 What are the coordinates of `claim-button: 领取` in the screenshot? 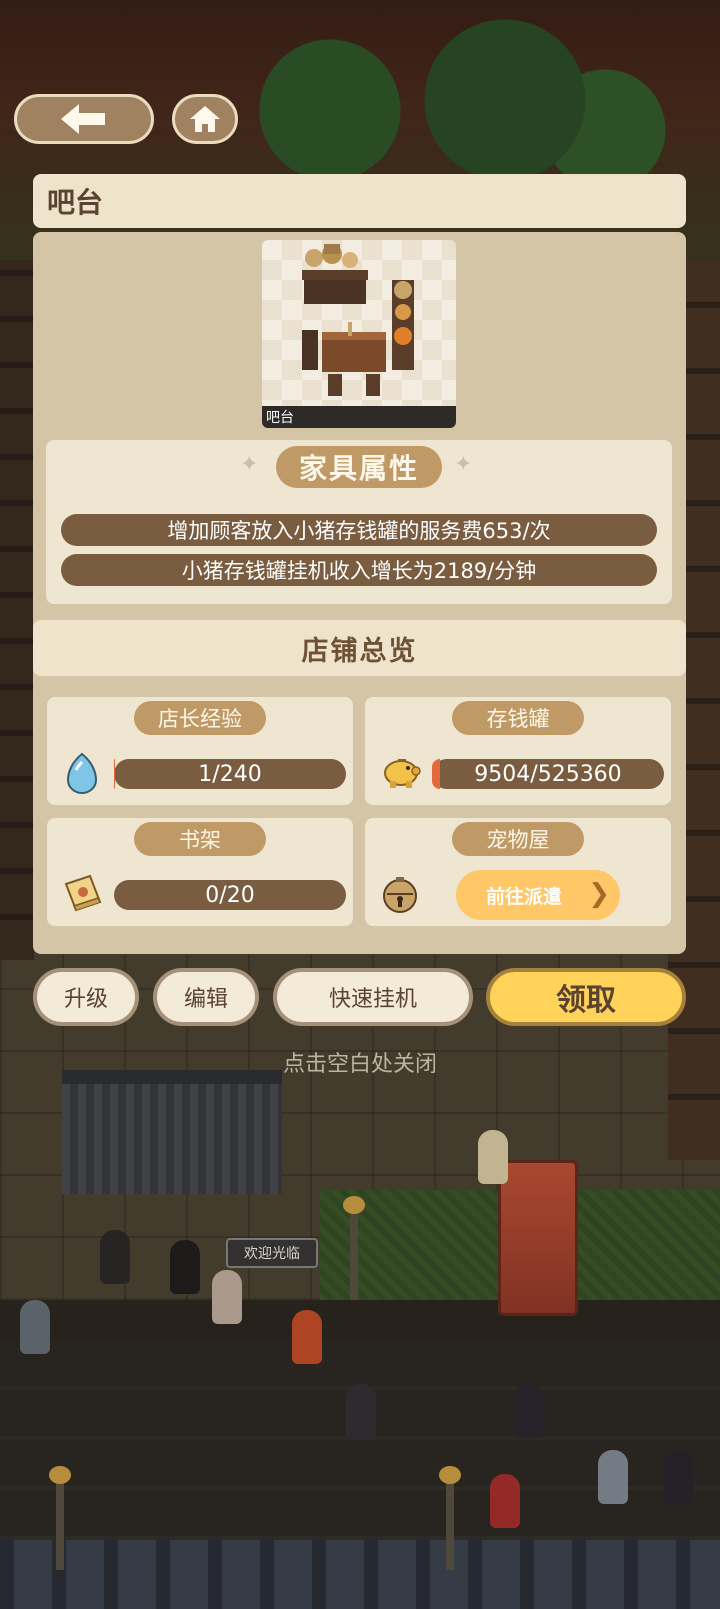 It's located at (586, 997).